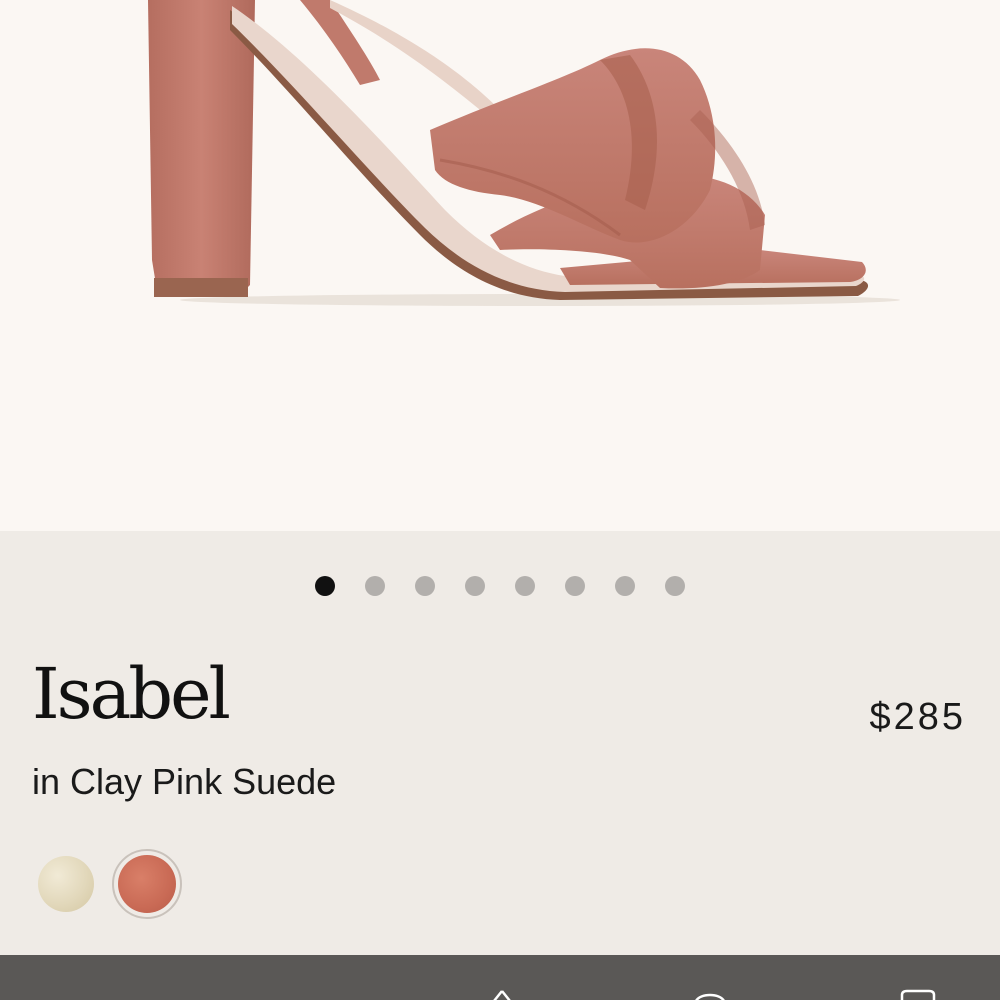 Image resolution: width=1000 pixels, height=1000 pixels. I want to click on product-title: Isabel, so click(131, 694).